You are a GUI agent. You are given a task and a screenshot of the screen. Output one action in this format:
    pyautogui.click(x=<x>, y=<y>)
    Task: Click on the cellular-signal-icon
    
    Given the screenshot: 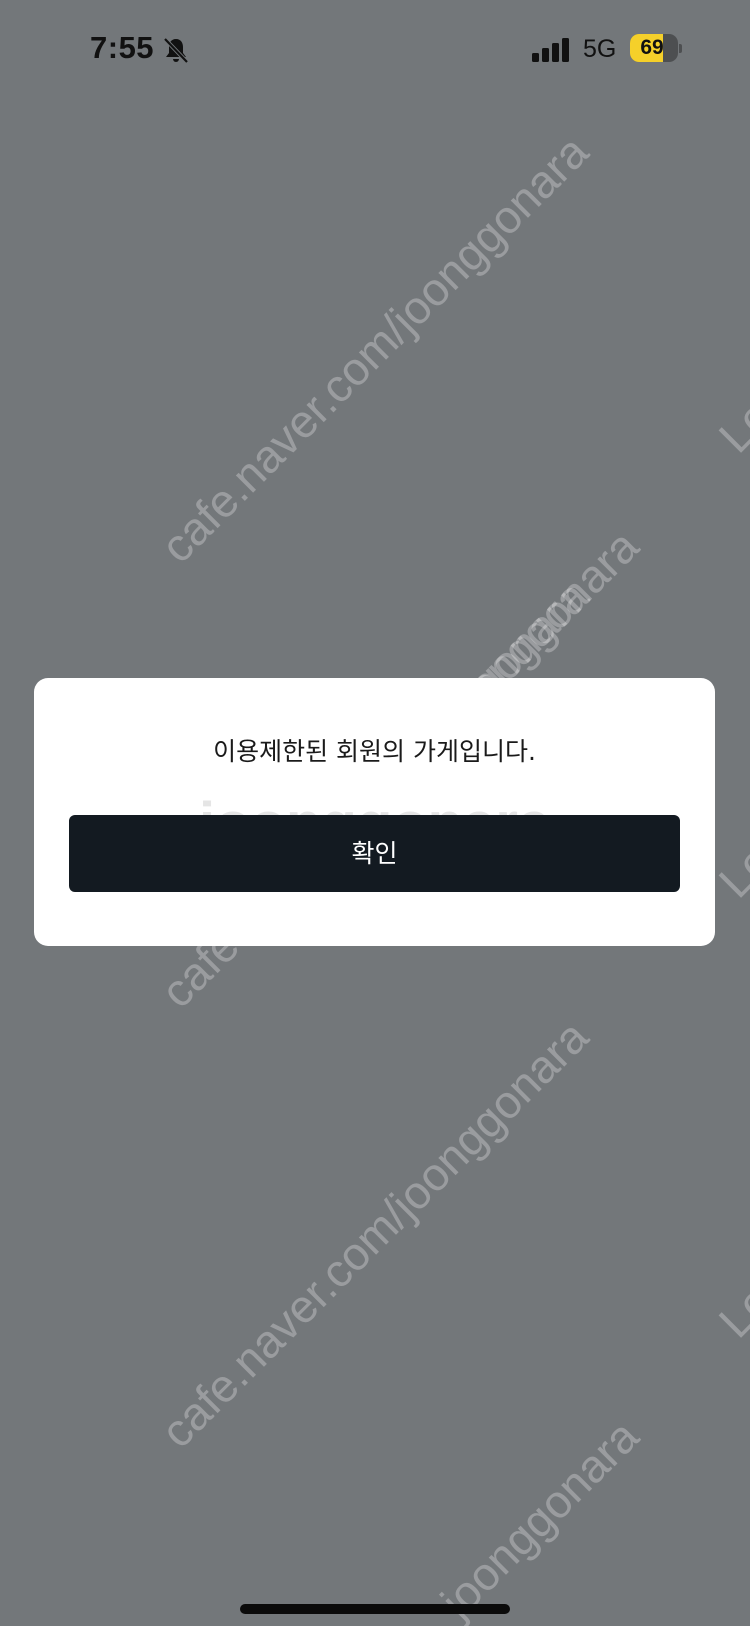 What is the action you would take?
    pyautogui.click(x=550, y=50)
    